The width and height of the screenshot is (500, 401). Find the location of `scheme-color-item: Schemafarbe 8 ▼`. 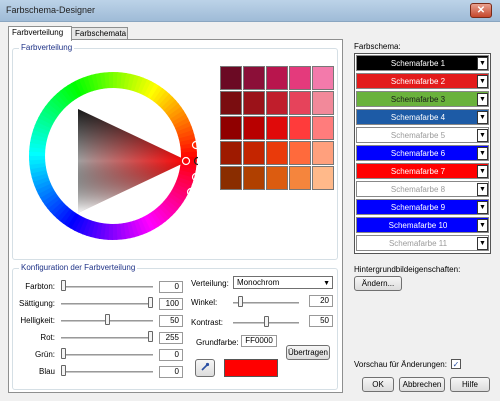

scheme-color-item: Schemafarbe 8 ▼ is located at coordinates (422, 189).